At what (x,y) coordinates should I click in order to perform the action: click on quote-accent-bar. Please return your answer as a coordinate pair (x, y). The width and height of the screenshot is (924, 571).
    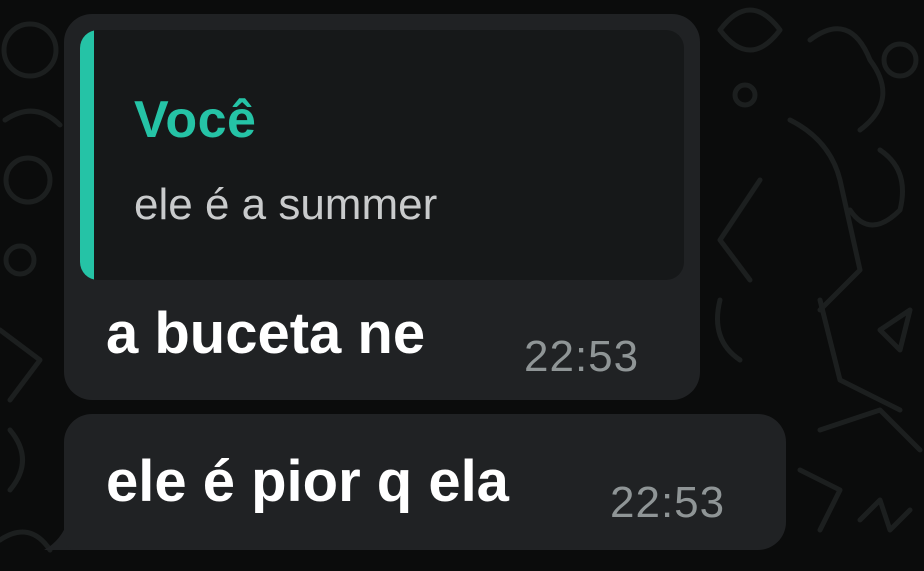
    Looking at the image, I should click on (87, 155).